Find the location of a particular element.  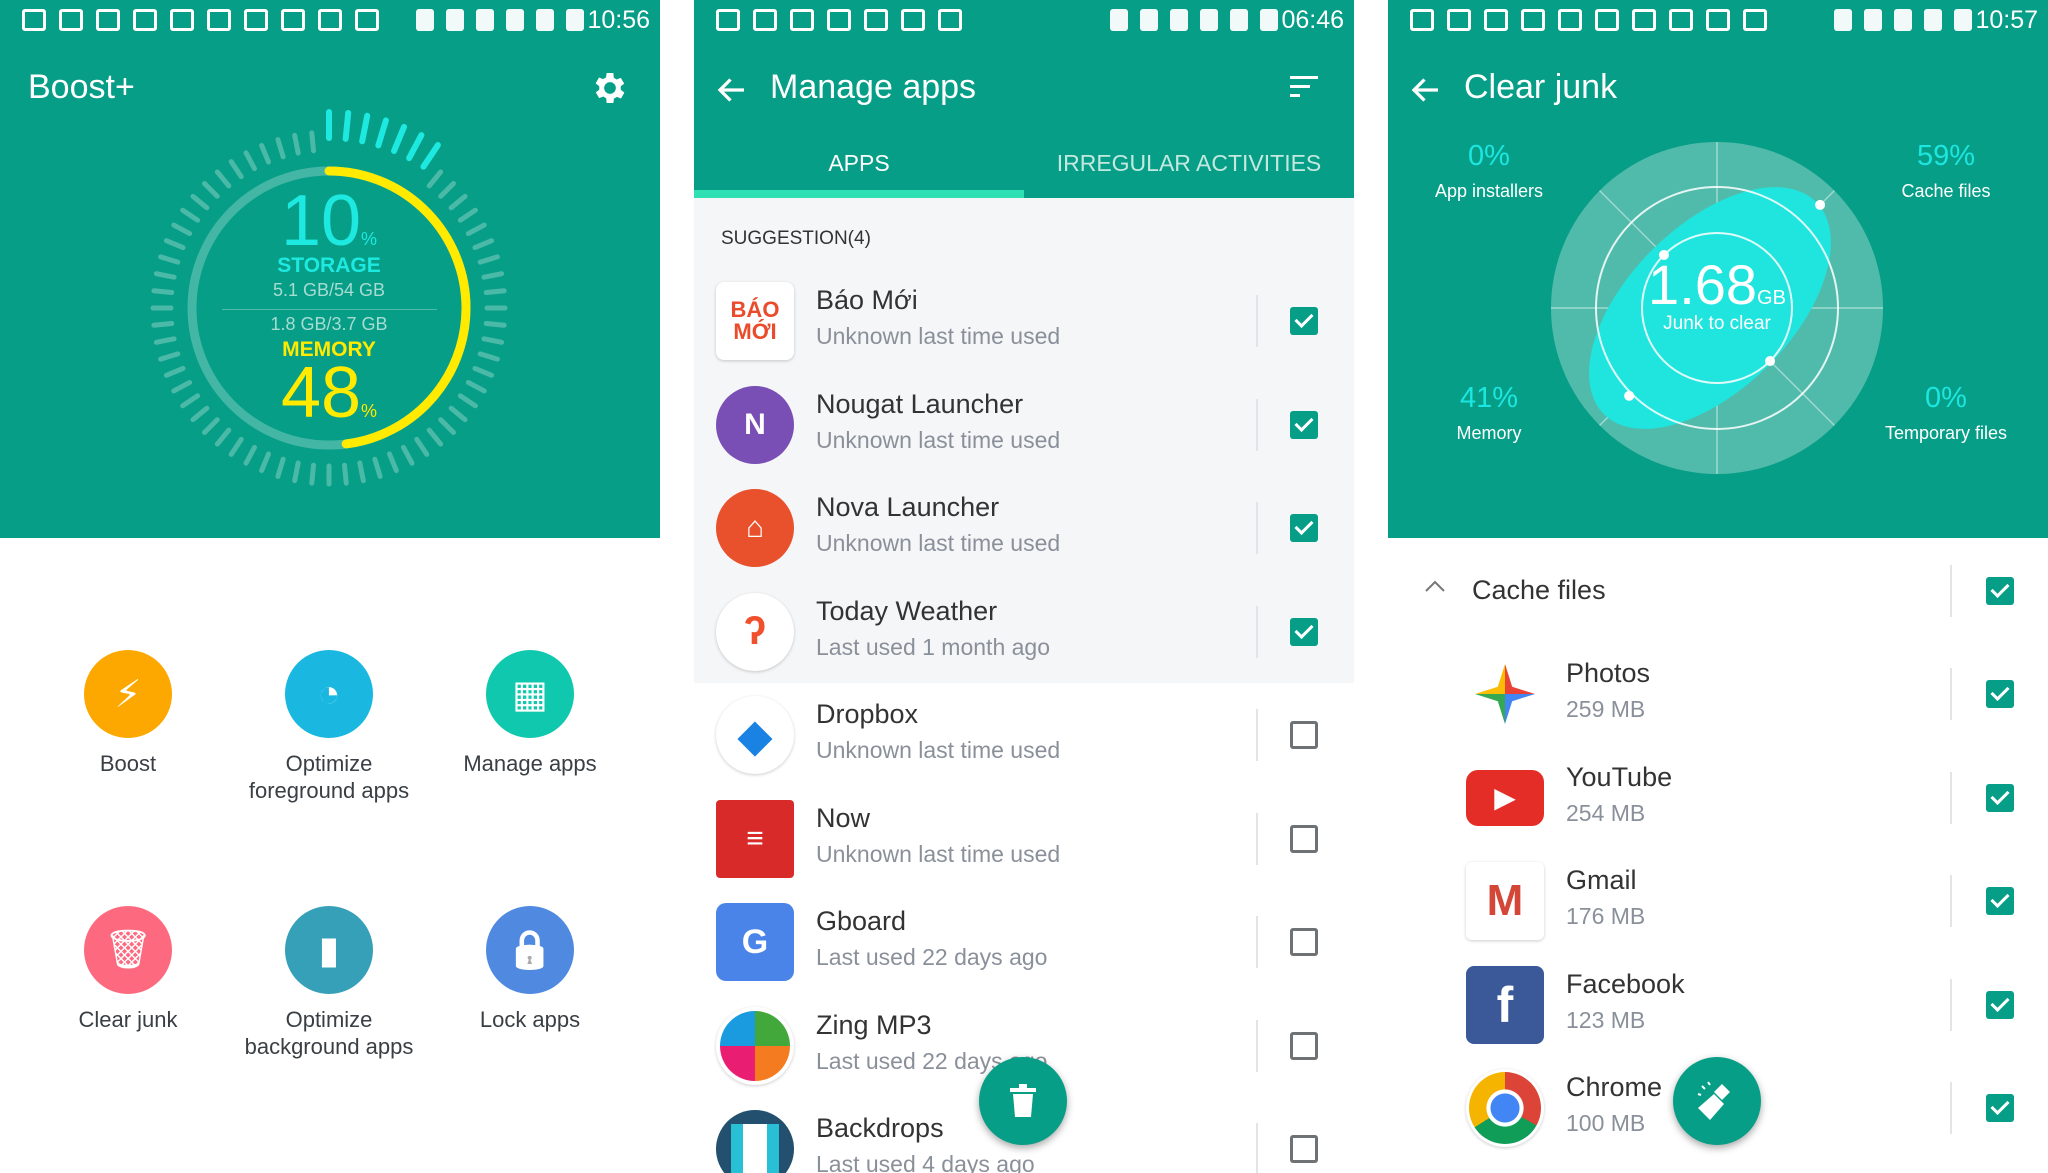

tile-lock-icon: 🔒 is located at coordinates (530, 950).